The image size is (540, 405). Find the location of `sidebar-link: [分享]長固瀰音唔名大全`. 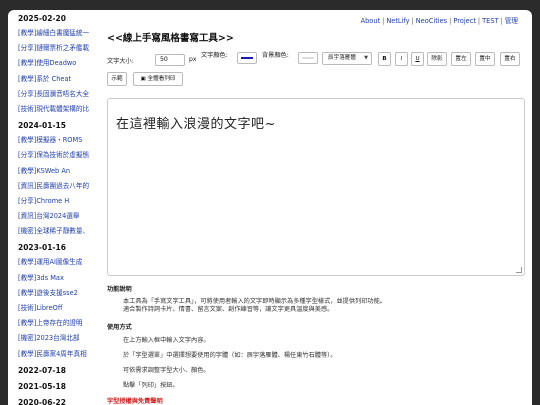

sidebar-link: [分享]長固瀰音唔名大全 is located at coordinates (55, 94).